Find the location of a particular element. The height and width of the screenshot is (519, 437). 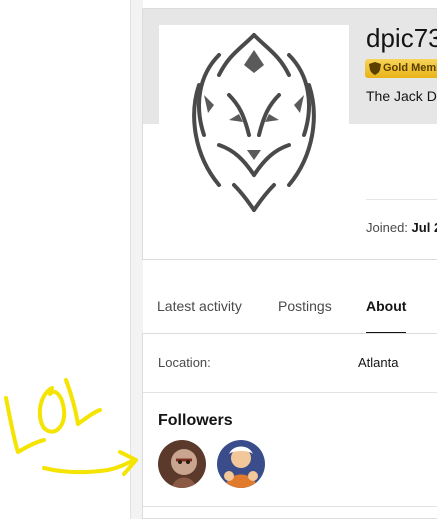

profile-tabs: Latest activity Postings About is located at coordinates (289, 312).